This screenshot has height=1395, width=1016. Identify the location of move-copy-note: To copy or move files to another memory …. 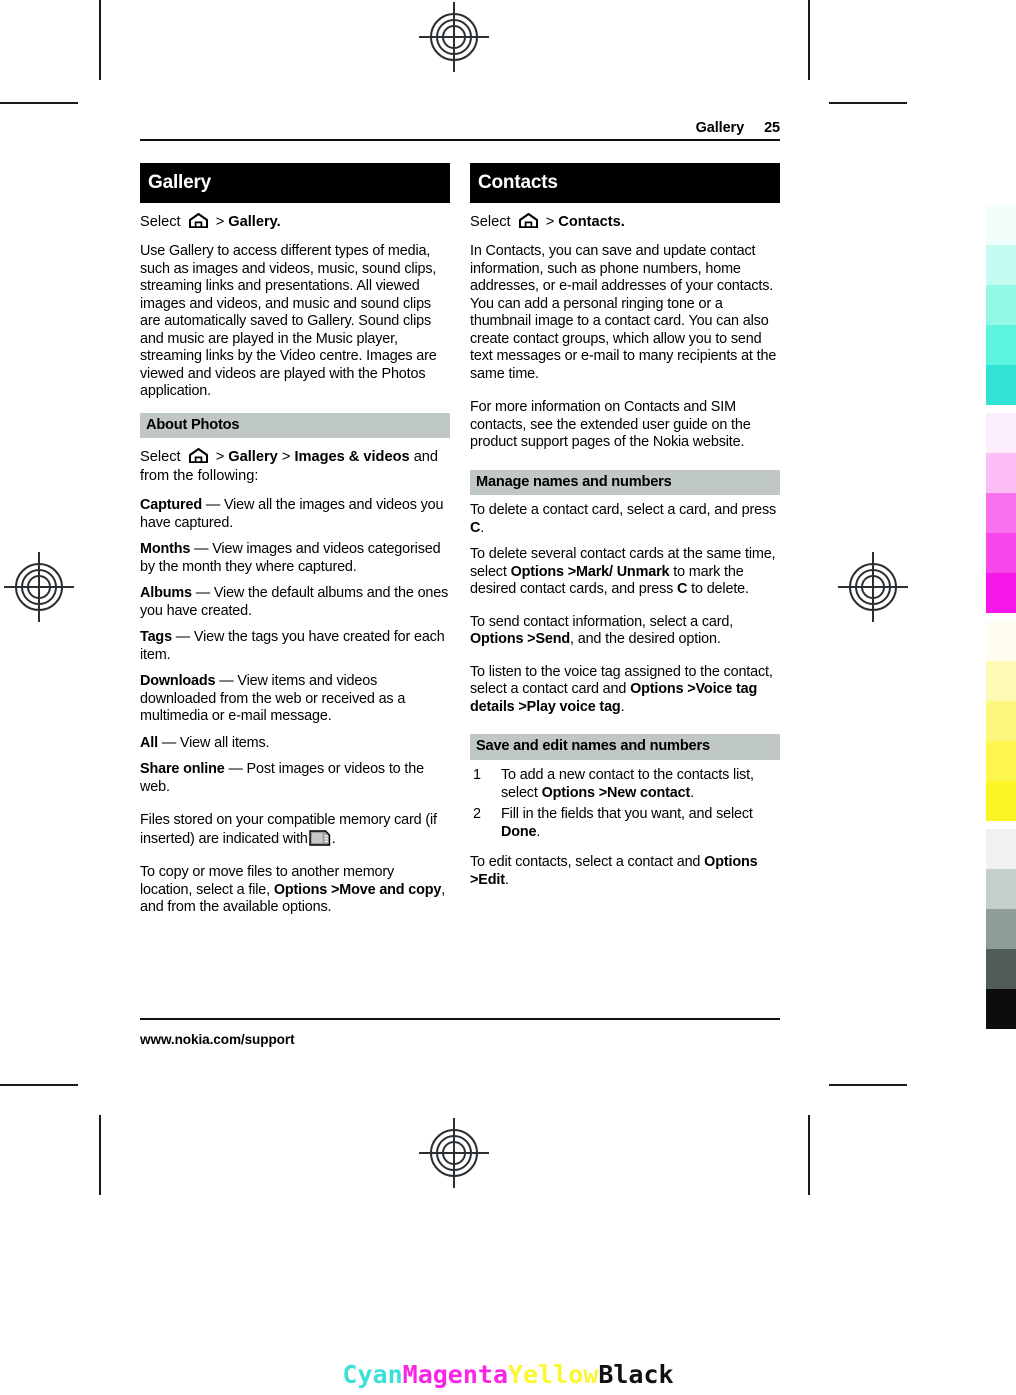
(295, 890).